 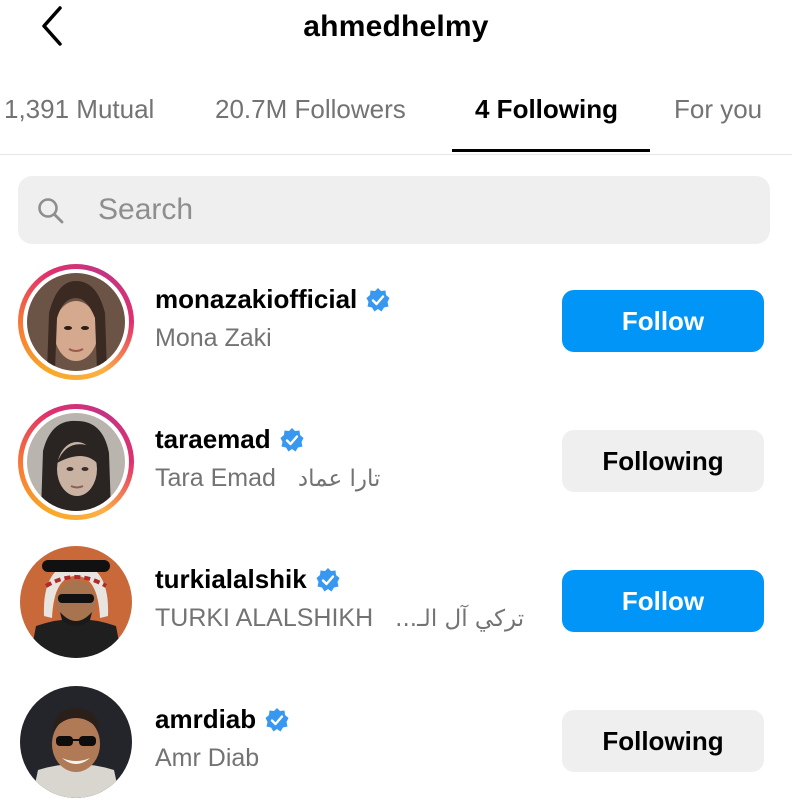 I want to click on full-name: Tara Emad تارا عماد, so click(x=267, y=478).